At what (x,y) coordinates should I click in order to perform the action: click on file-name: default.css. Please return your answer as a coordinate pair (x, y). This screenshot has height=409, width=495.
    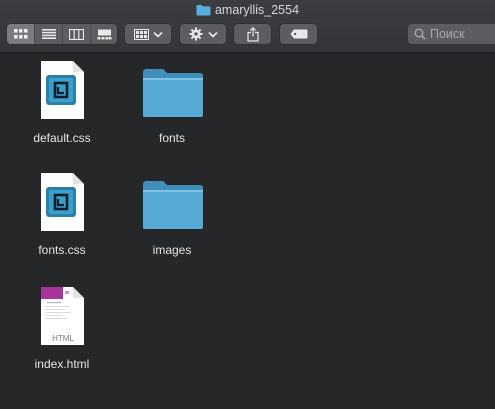
    Looking at the image, I should click on (62, 138).